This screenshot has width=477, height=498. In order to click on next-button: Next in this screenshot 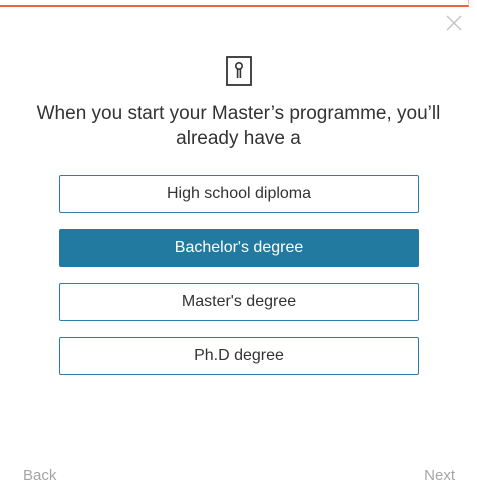, I will do `click(439, 476)`.